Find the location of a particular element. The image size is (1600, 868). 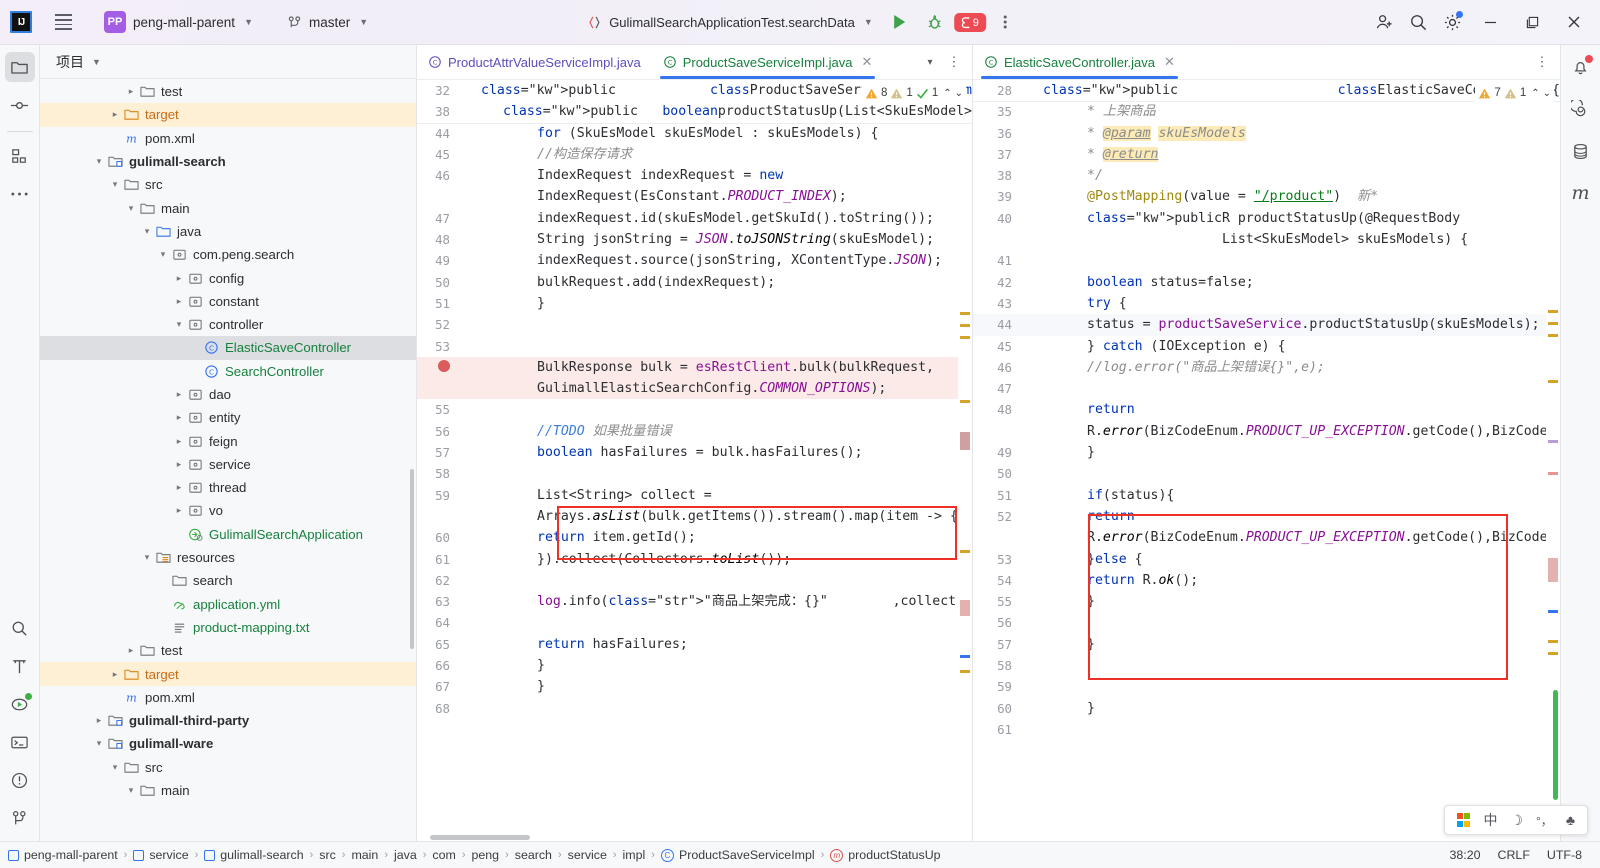

tree-node-com-peng-search: ▾ com.peng.search is located at coordinates (228, 254).